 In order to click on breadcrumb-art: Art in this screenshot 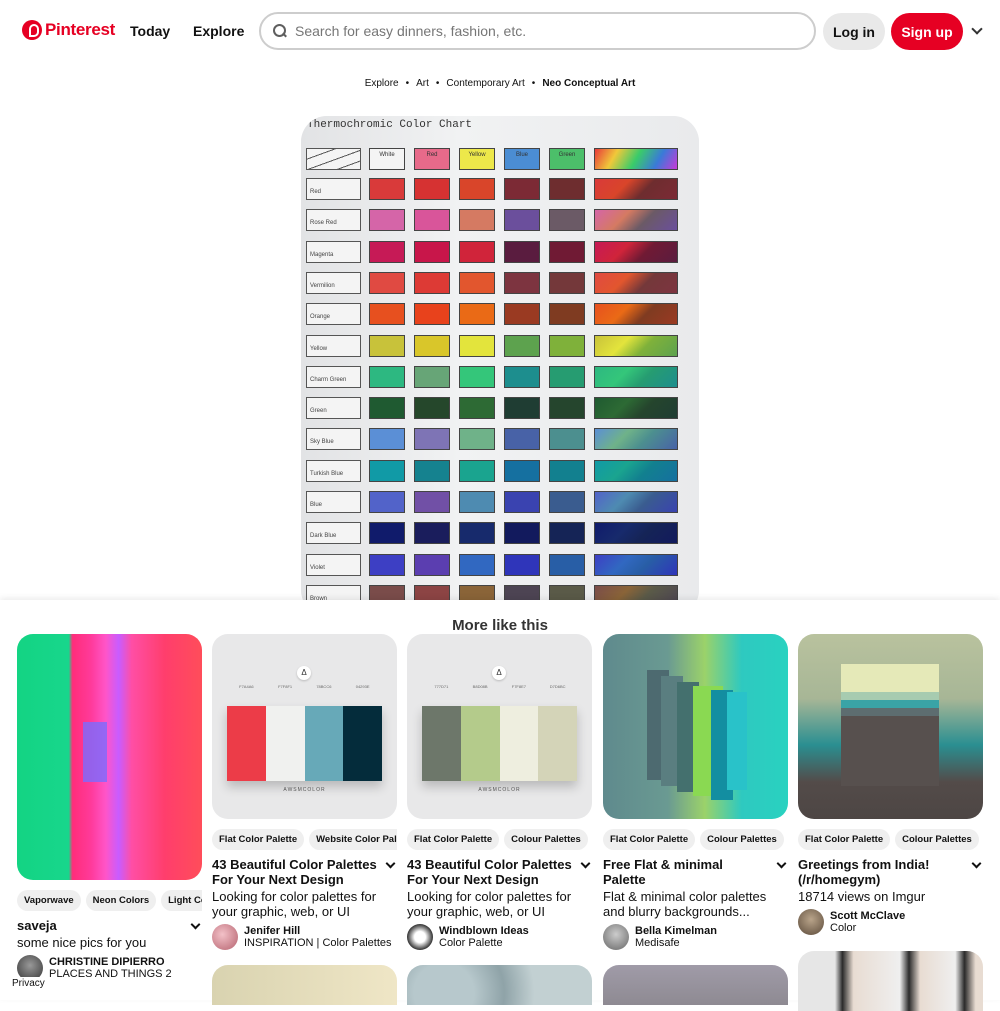, I will do `click(422, 83)`.